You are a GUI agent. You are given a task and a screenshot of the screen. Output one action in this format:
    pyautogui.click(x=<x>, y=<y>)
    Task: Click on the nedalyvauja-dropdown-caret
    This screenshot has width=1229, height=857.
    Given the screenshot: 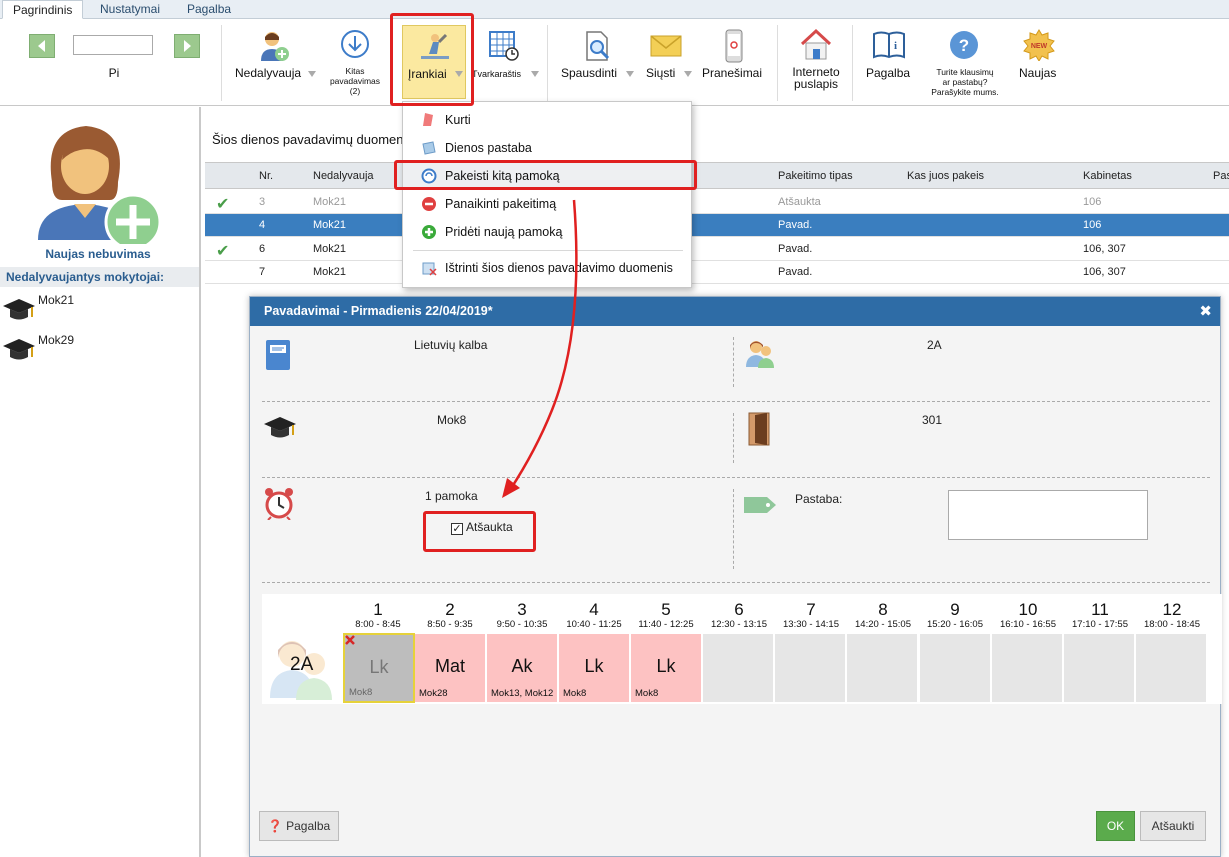 What is the action you would take?
    pyautogui.click(x=312, y=74)
    